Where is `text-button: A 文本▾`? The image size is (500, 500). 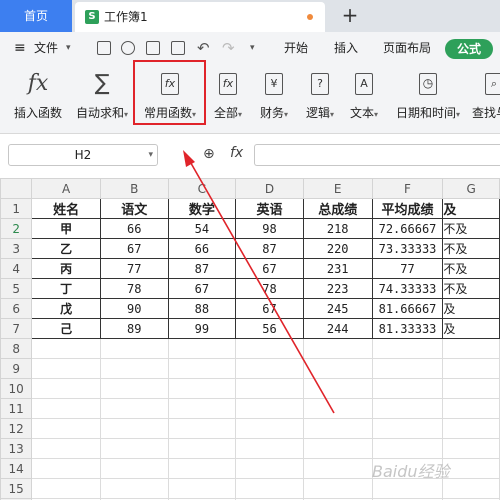
text-button: A 文本▾ is located at coordinates (364, 98).